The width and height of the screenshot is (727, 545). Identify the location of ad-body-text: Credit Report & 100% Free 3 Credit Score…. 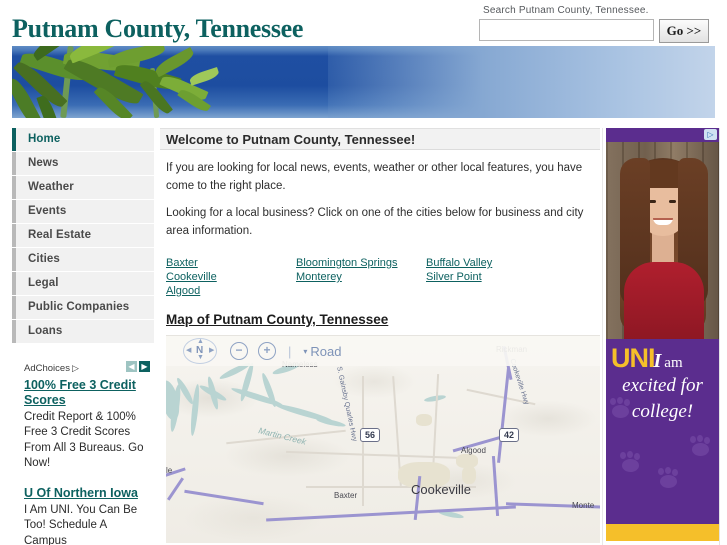
(84, 440).